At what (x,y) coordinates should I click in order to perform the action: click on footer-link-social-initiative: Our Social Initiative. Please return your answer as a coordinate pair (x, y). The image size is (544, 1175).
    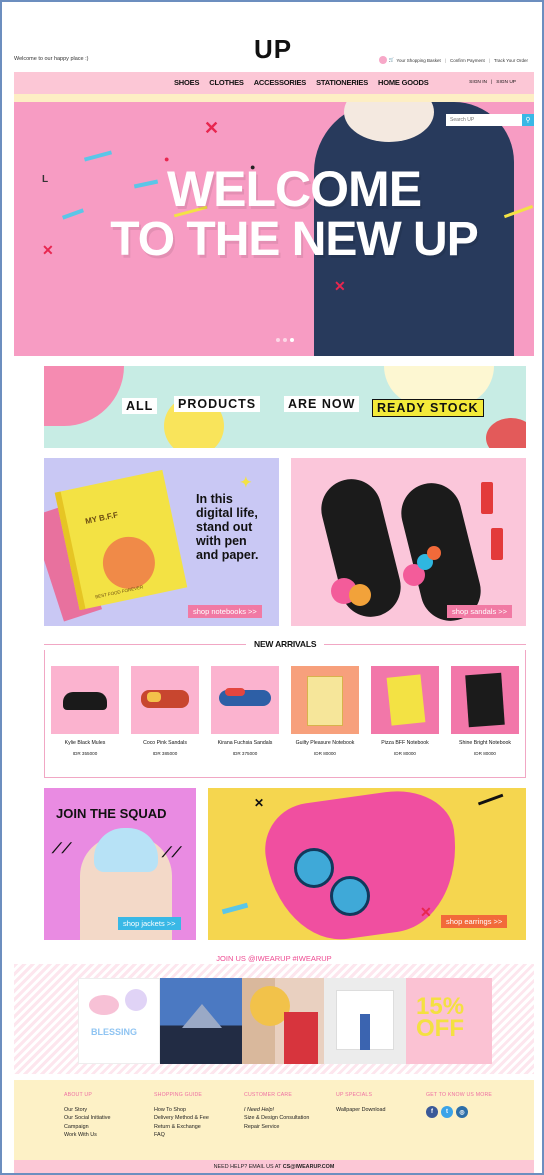
    Looking at the image, I should click on (87, 1118).